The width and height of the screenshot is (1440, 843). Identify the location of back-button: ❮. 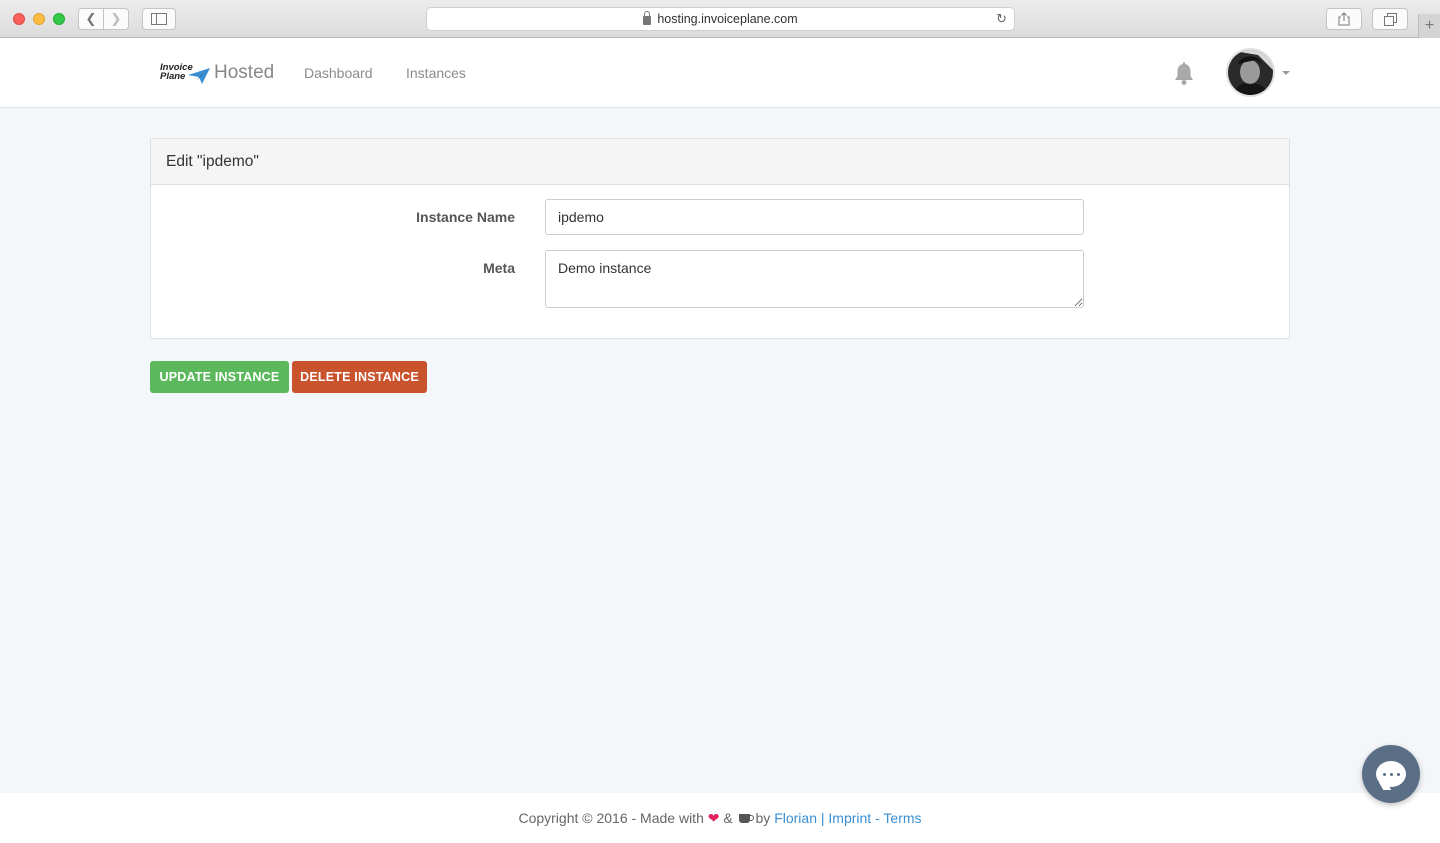
(91, 19).